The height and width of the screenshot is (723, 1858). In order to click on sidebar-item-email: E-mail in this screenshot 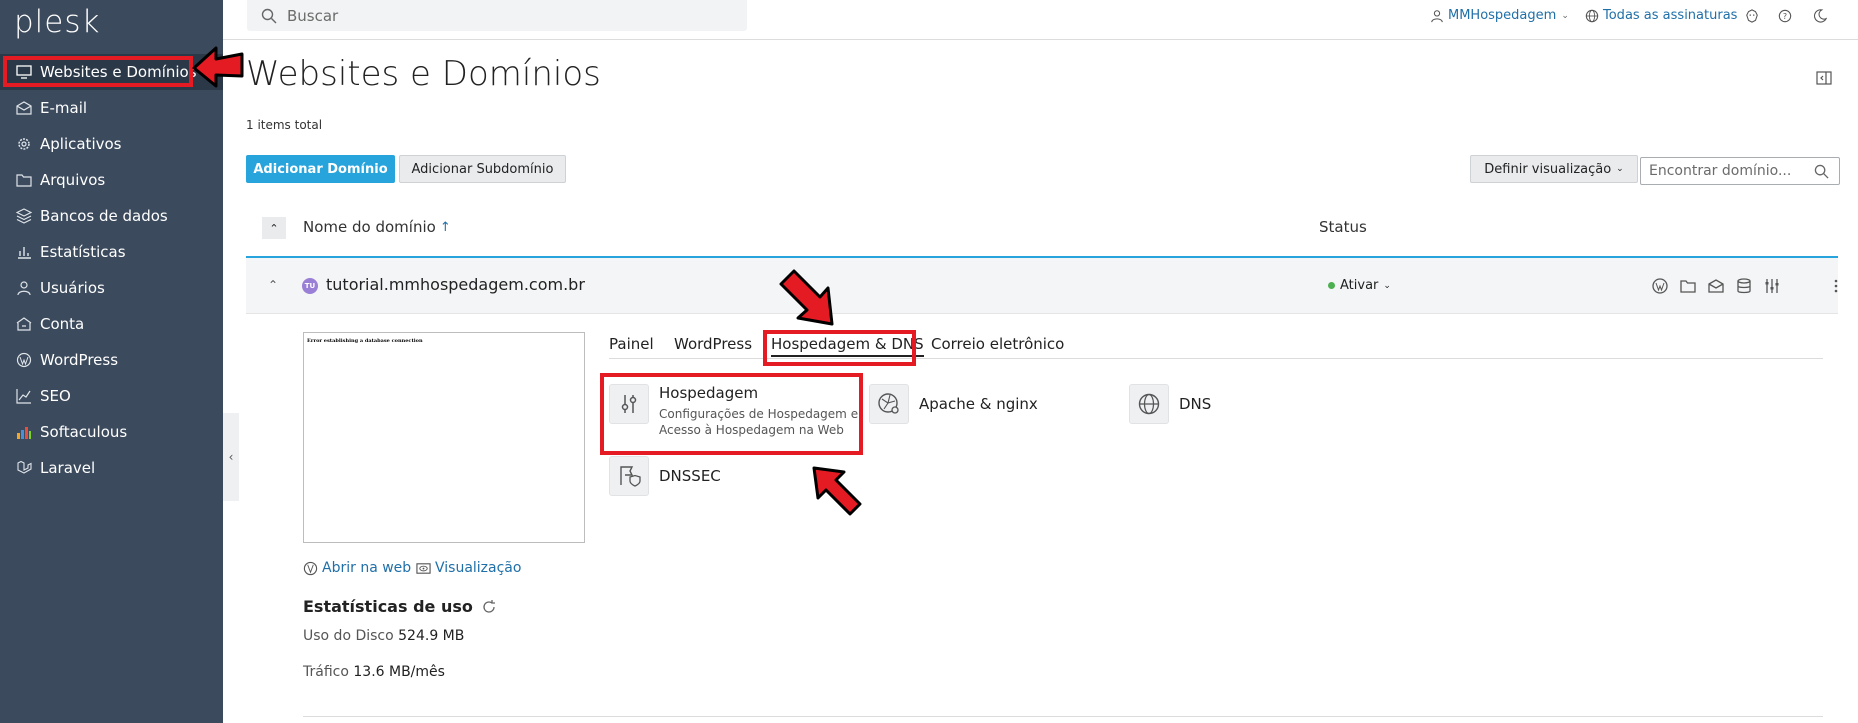, I will do `click(111, 108)`.